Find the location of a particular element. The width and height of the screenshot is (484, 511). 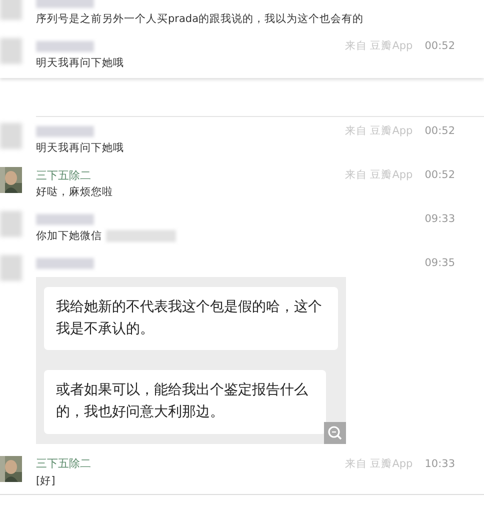

message-time: 10:33 is located at coordinates (439, 464).